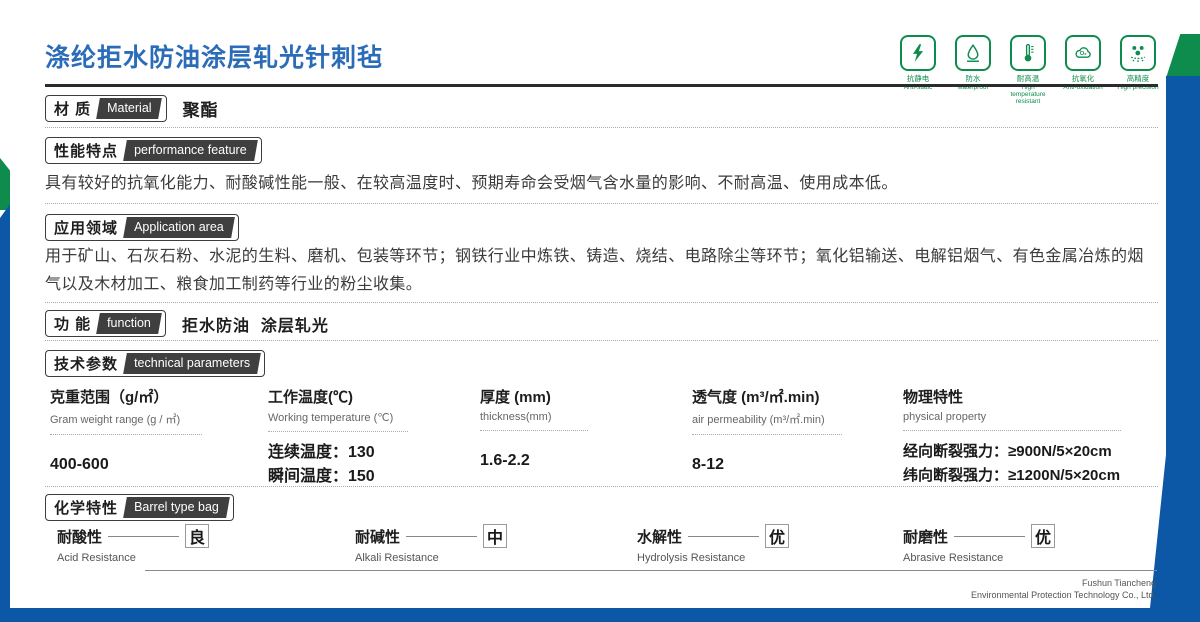  I want to click on performance-label-row: 性能特点 performance feature, so click(153, 150).